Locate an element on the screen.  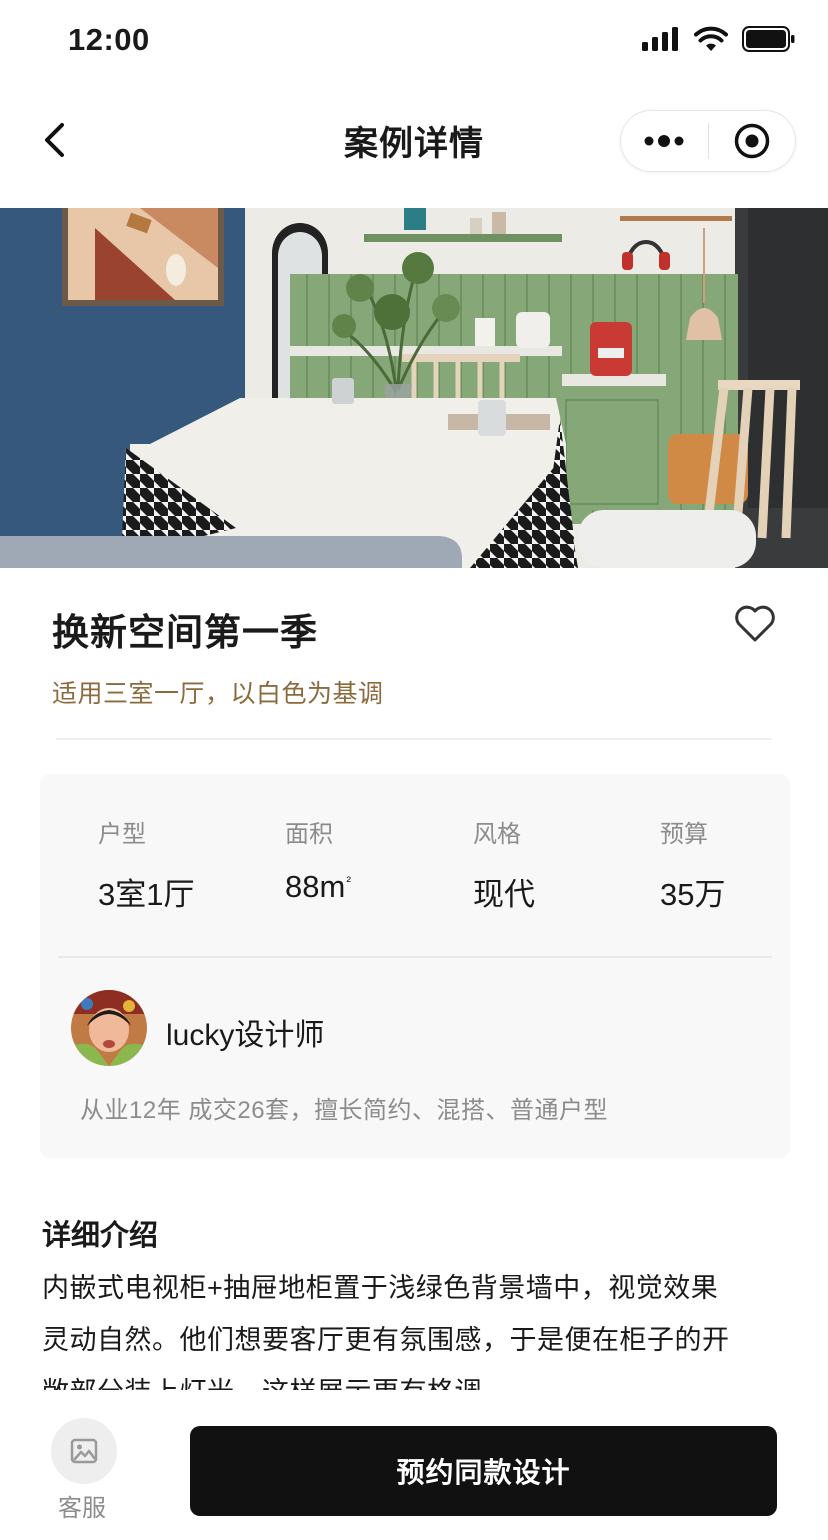
more-button is located at coordinates (664, 141).